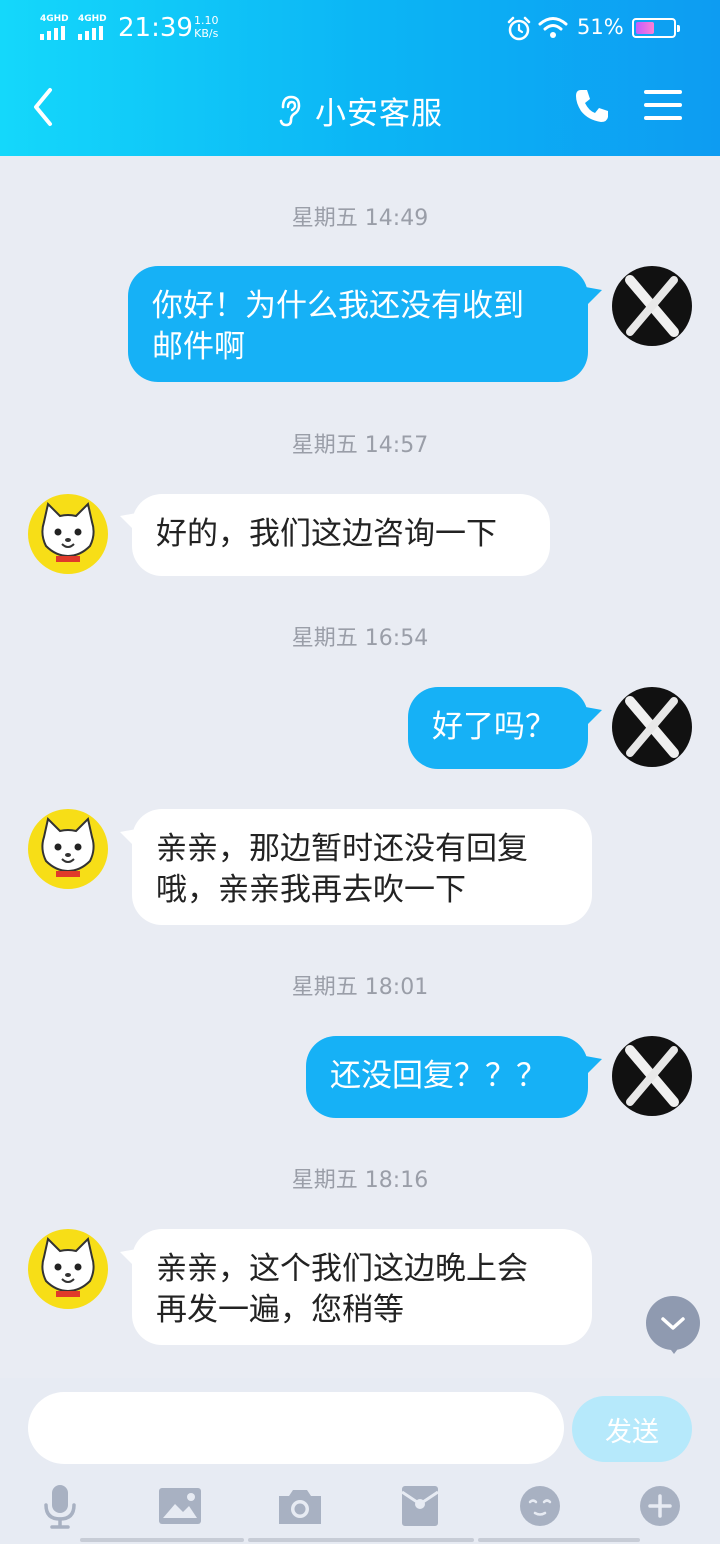 The width and height of the screenshot is (720, 1544). What do you see at coordinates (645, 28) in the screenshot?
I see `battery-level` at bounding box center [645, 28].